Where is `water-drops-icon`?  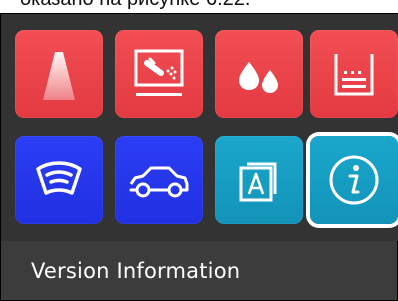
water-drops-icon is located at coordinates (258, 77).